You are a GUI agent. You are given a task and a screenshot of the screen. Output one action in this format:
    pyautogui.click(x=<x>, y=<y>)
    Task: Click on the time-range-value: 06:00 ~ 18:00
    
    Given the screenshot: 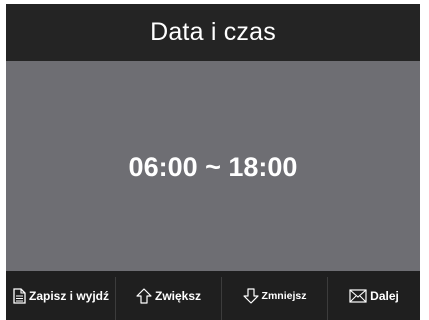 What is the action you would take?
    pyautogui.click(x=213, y=167)
    